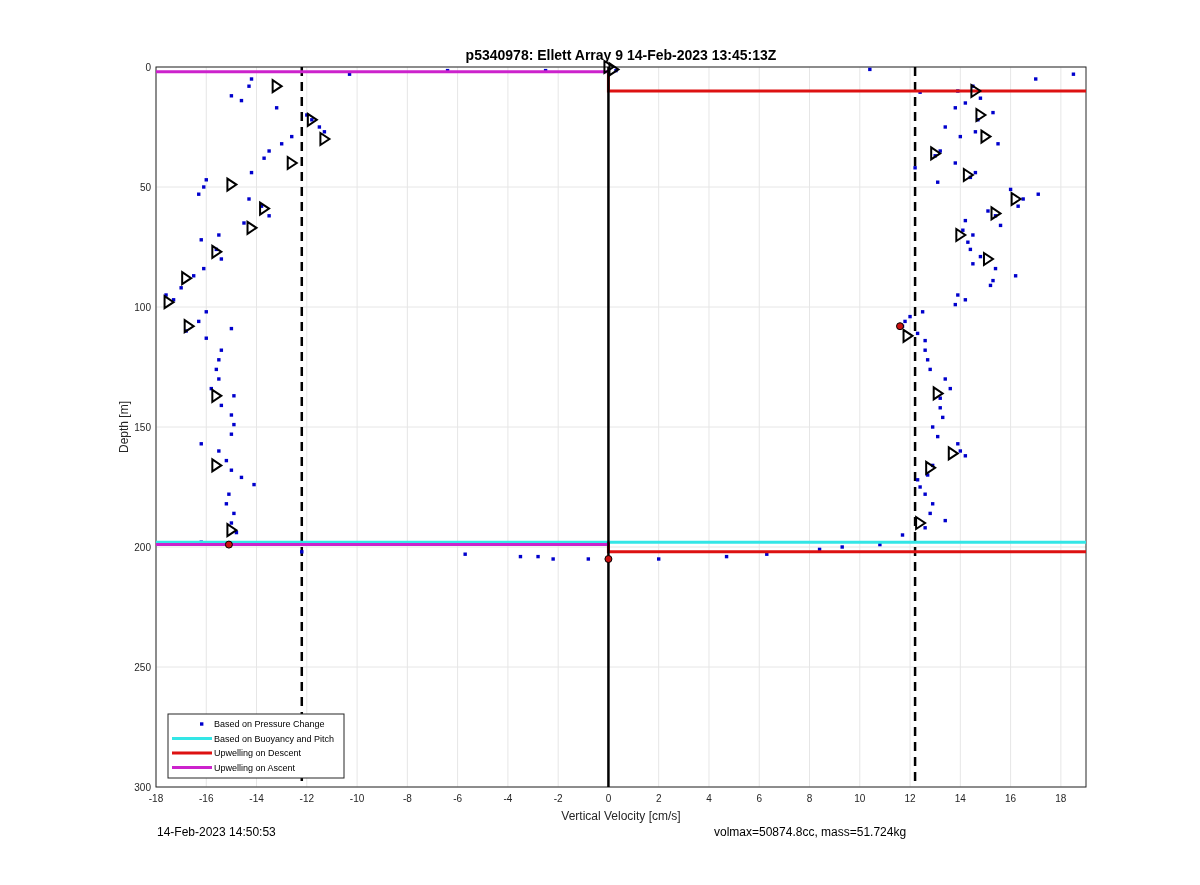  What do you see at coordinates (206, 798) in the screenshot?
I see `tick-label: -16` at bounding box center [206, 798].